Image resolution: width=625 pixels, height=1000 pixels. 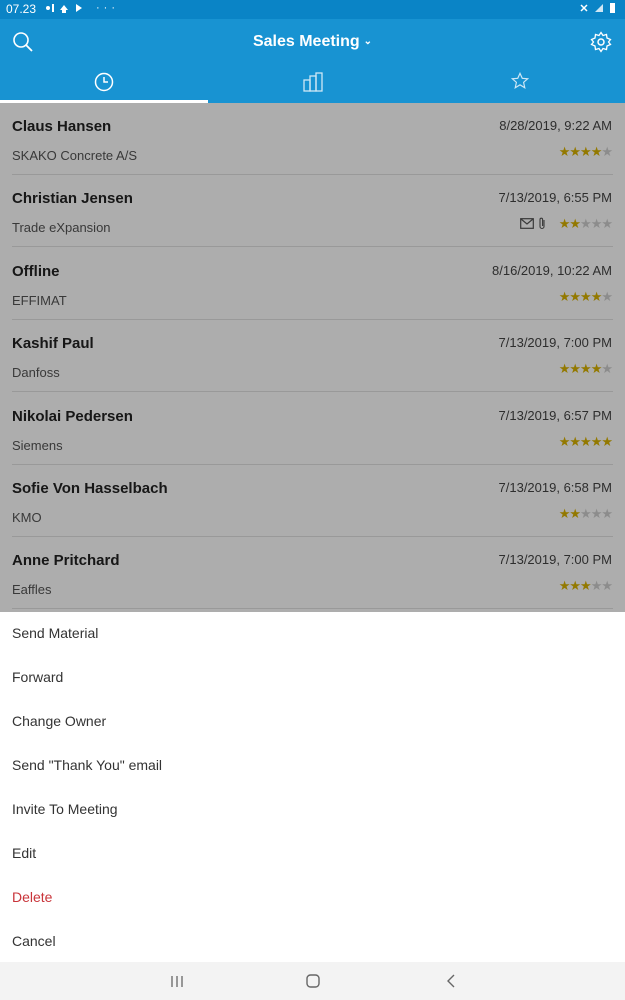 I want to click on home-icon, so click(x=313, y=981).